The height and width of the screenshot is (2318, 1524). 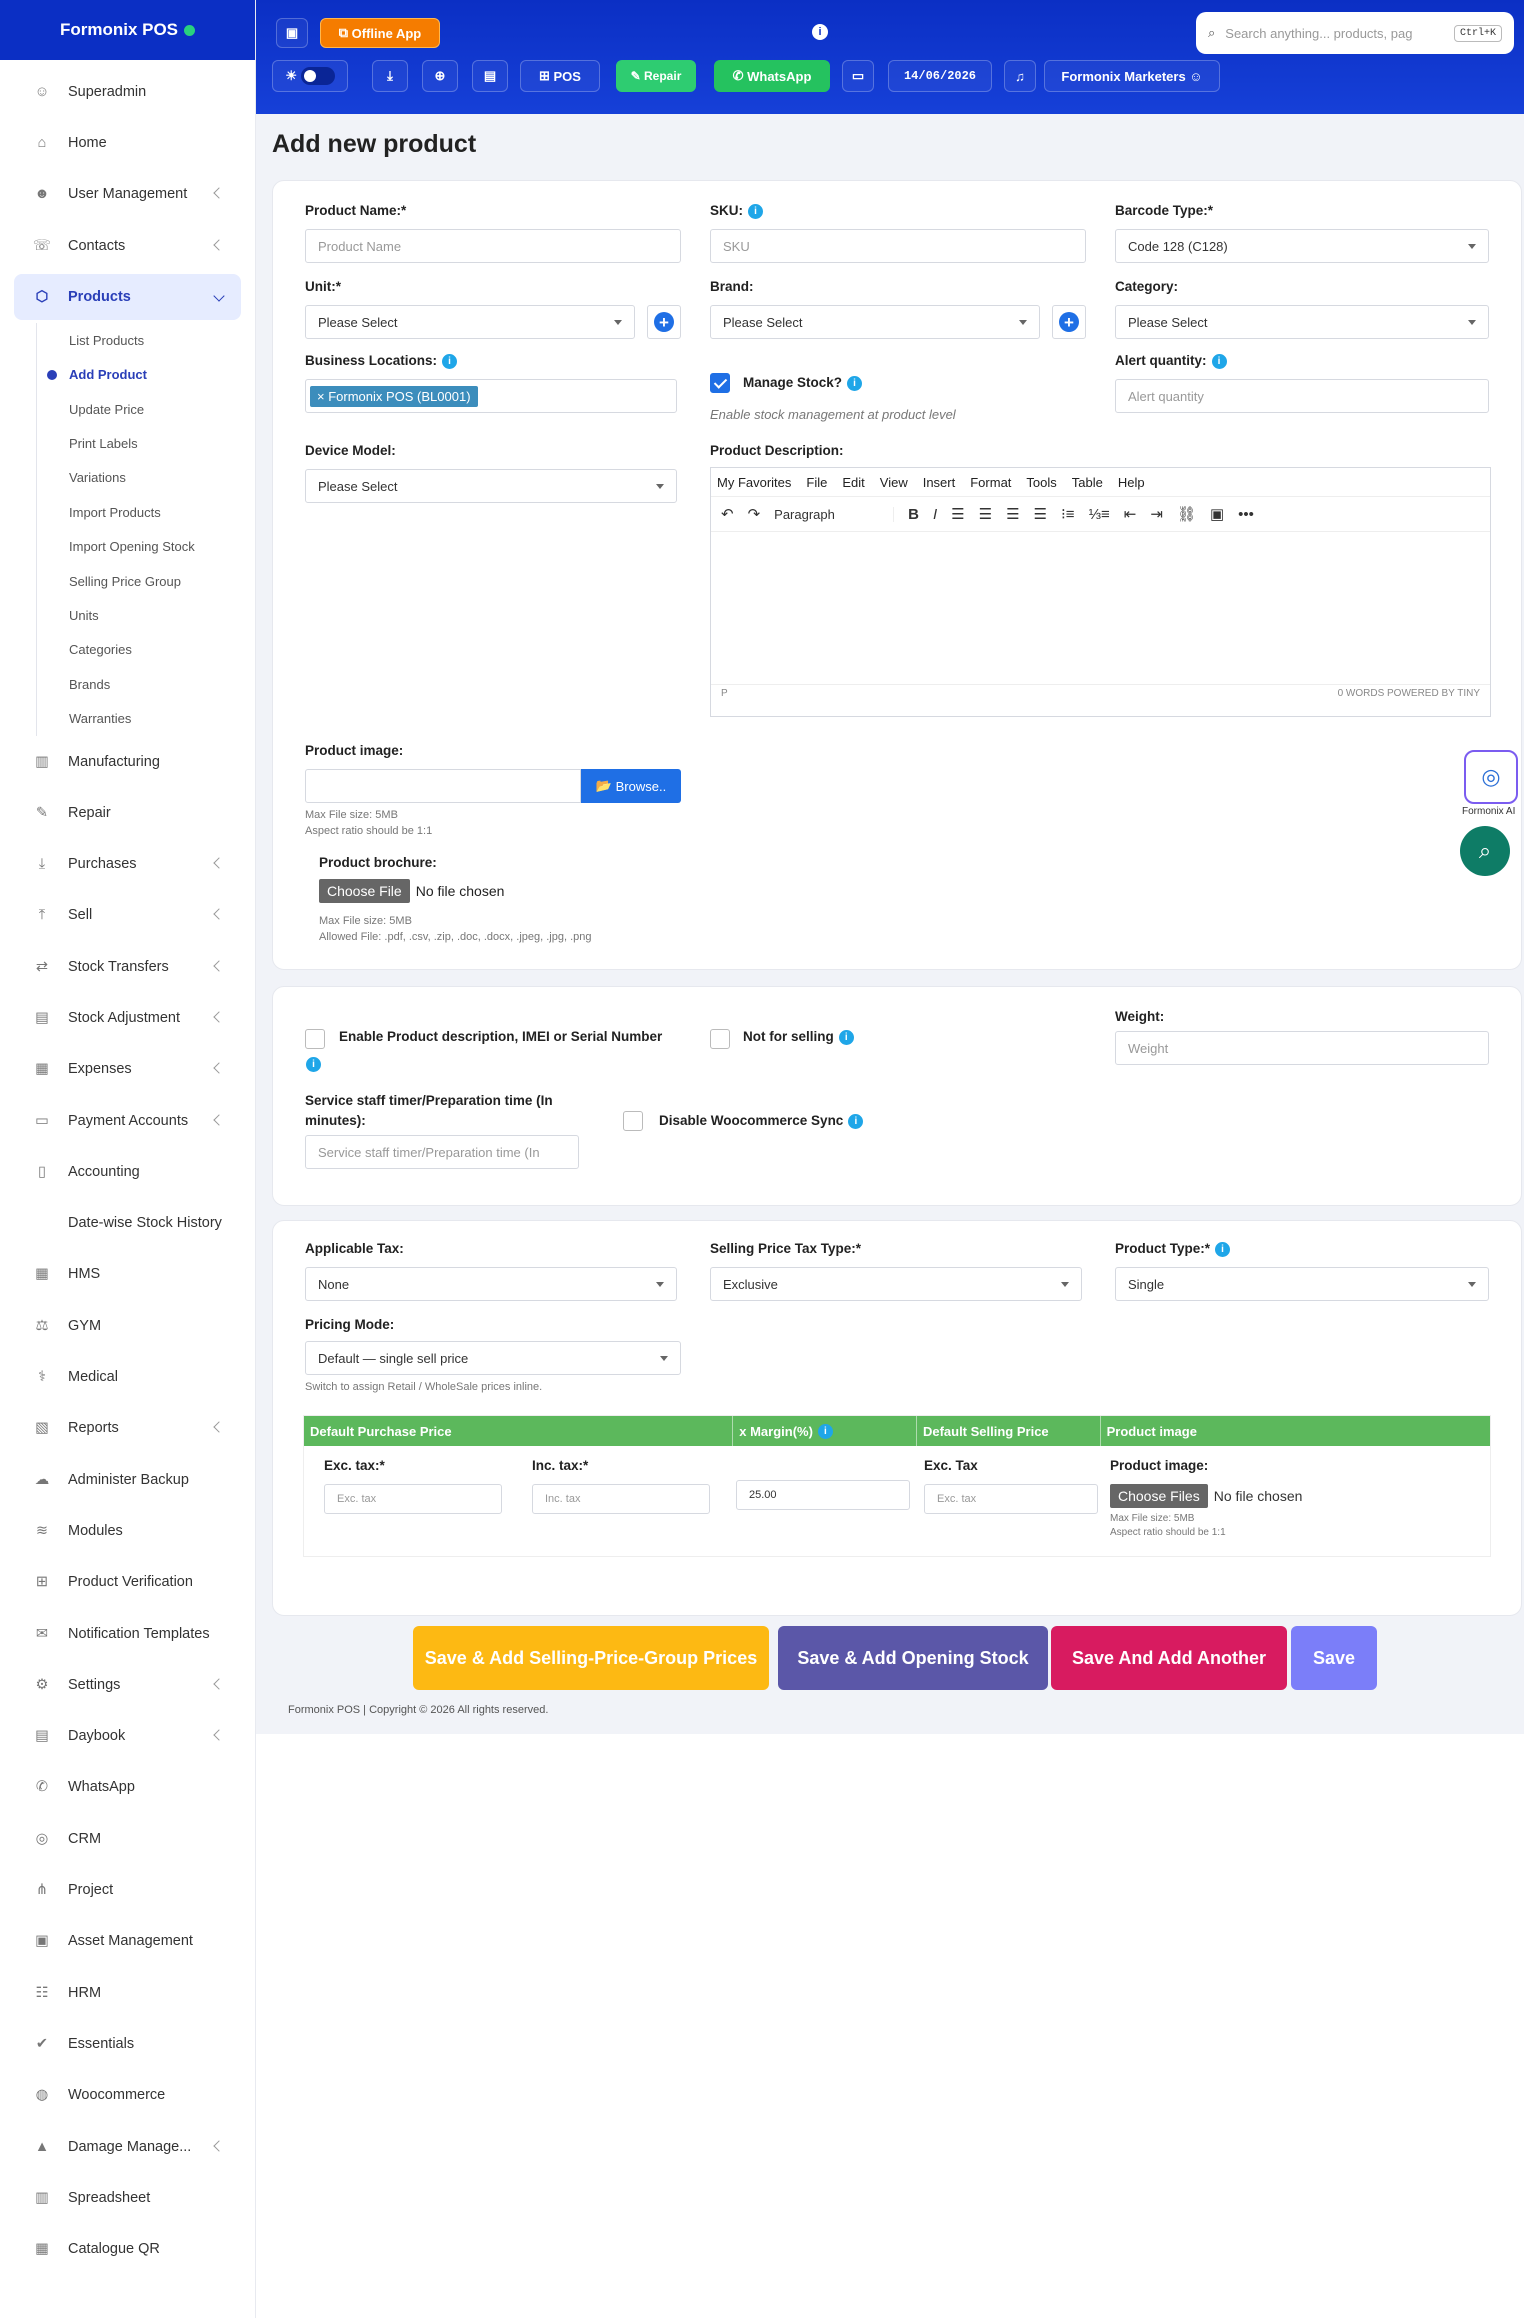 What do you see at coordinates (127, 1582) in the screenshot?
I see `sidebar-item-product-verification: ⊞ Product Verification` at bounding box center [127, 1582].